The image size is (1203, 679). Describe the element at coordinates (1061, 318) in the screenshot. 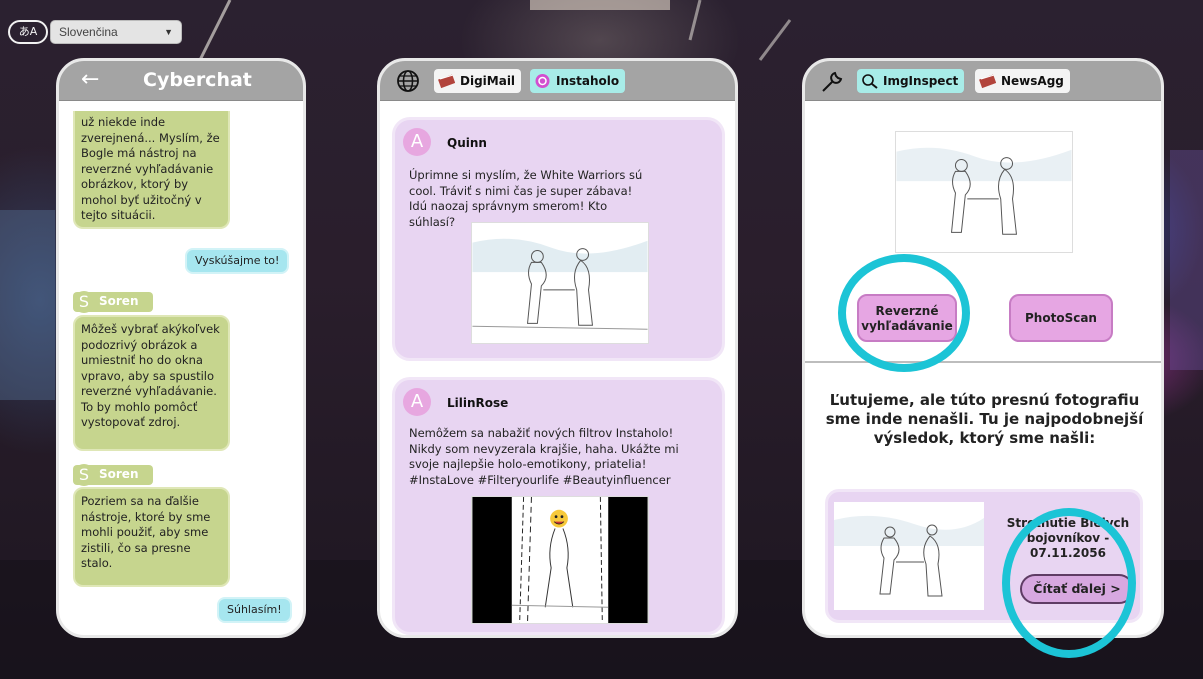

I see `photoscan-button: PhotoScan` at that location.